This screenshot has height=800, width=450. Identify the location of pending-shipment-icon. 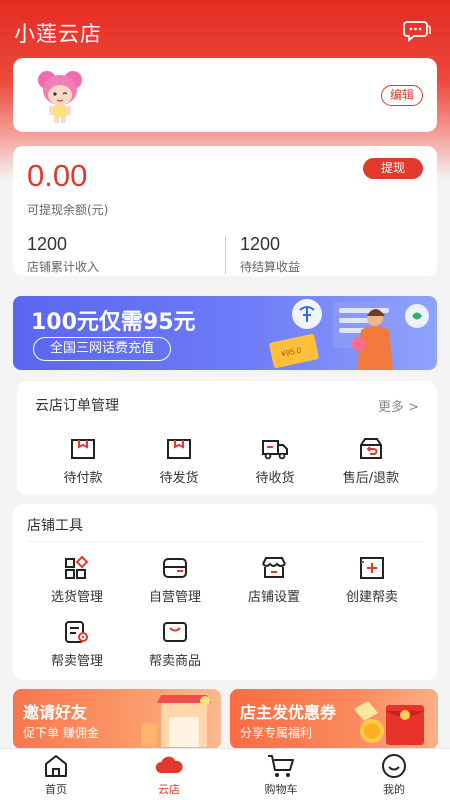
(179, 449).